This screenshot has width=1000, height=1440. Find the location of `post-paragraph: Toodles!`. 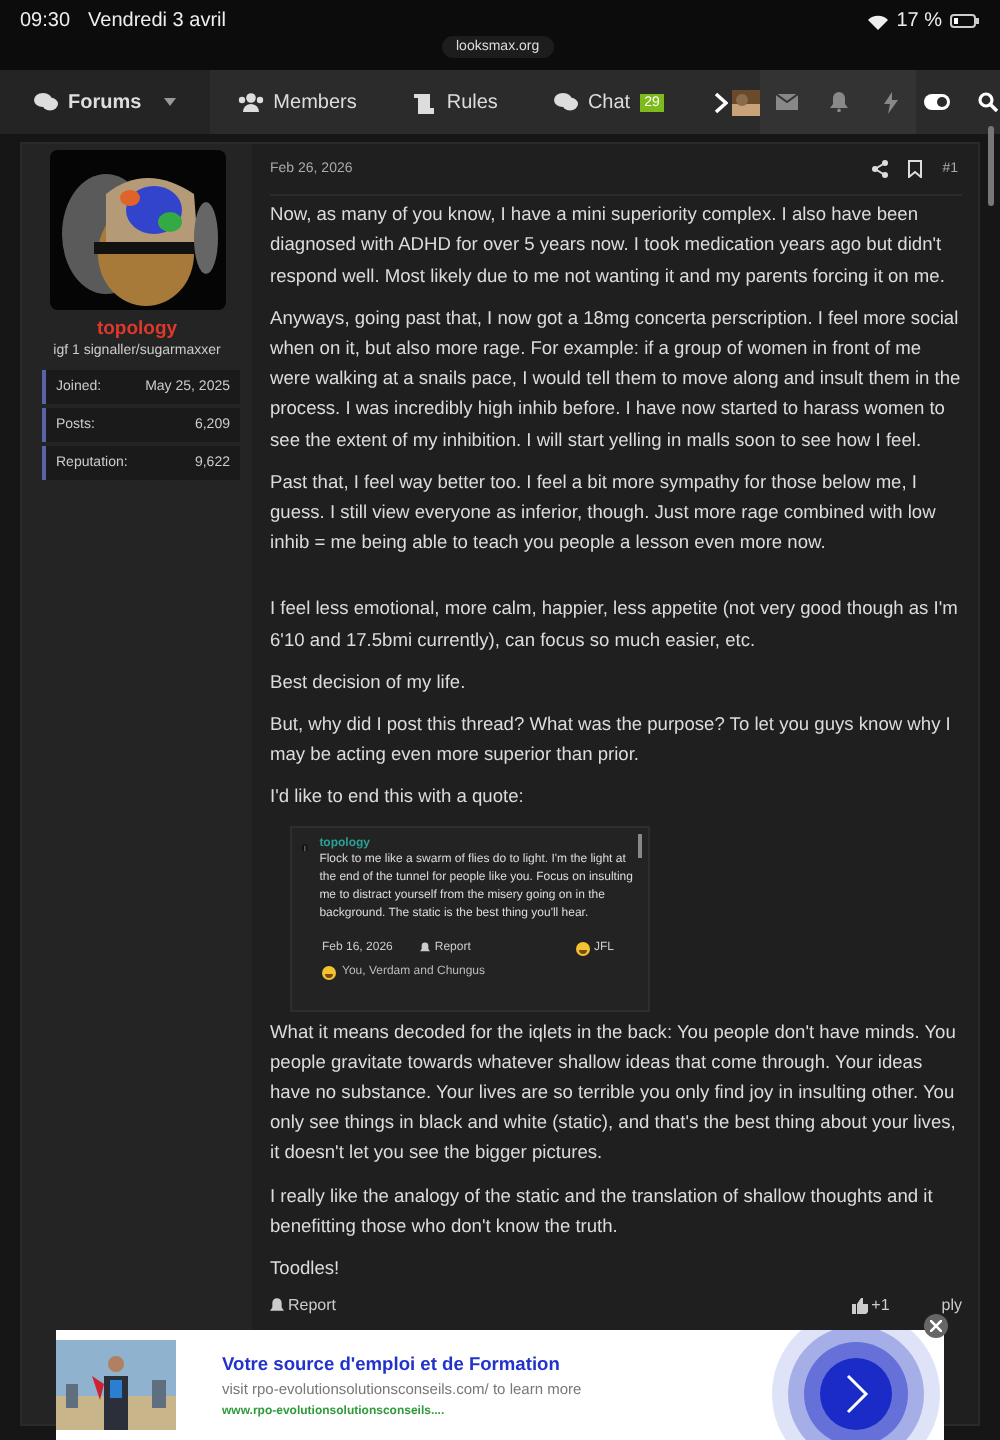

post-paragraph: Toodles! is located at coordinates (305, 1269).